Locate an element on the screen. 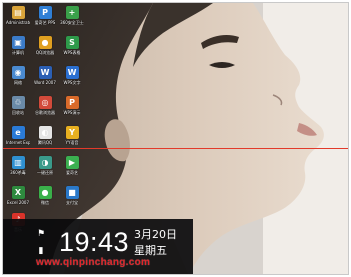 Image resolution: width=351 pixels, height=277 pixels. app-icon: e is located at coordinates (18, 132).